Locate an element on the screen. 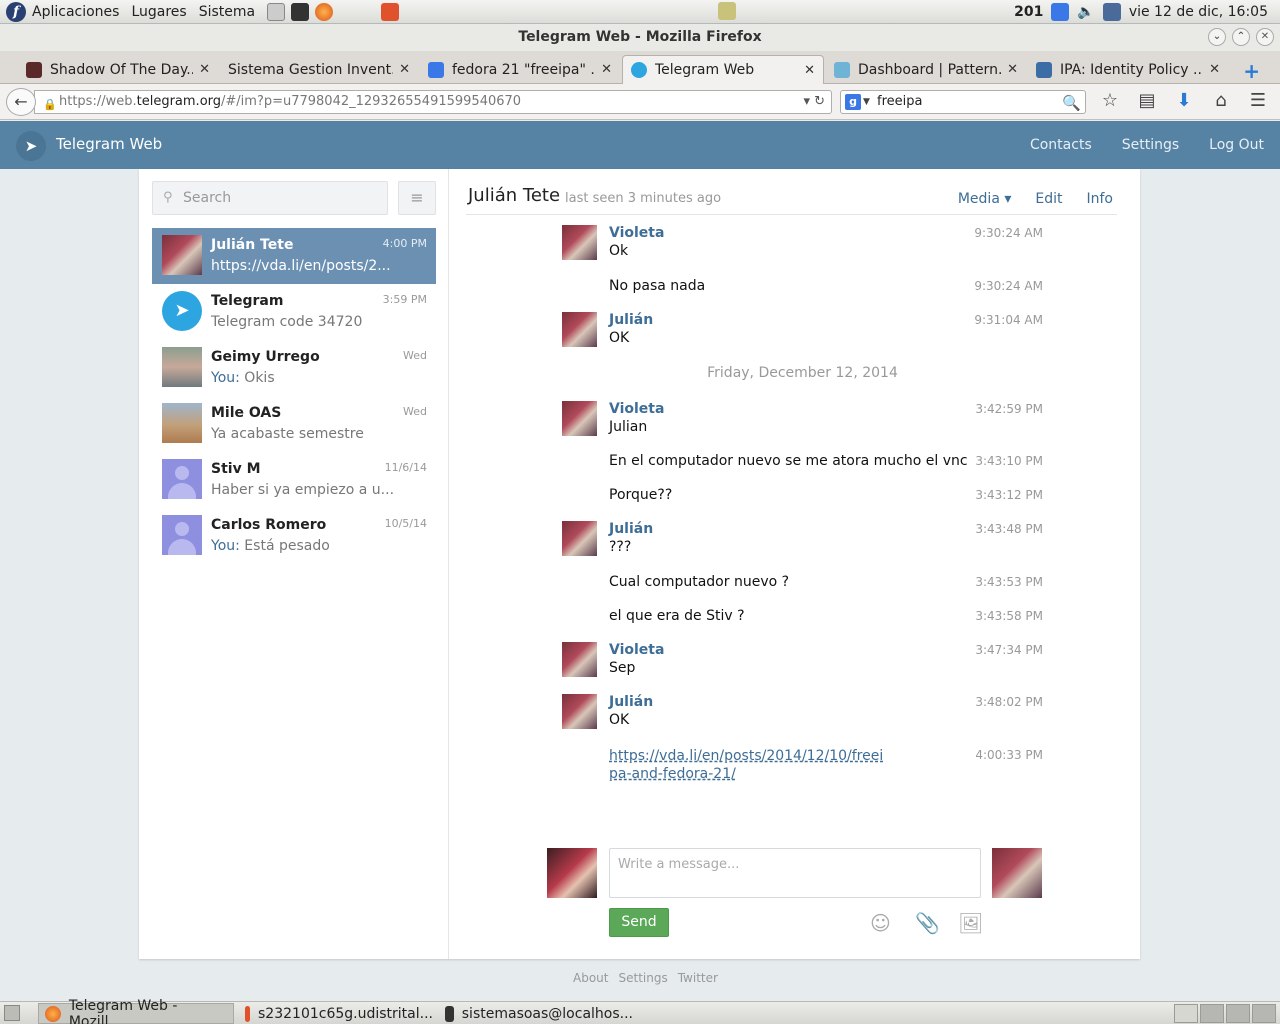 This screenshot has width=1280, height=1024. logout-link: Log Out is located at coordinates (1236, 145).